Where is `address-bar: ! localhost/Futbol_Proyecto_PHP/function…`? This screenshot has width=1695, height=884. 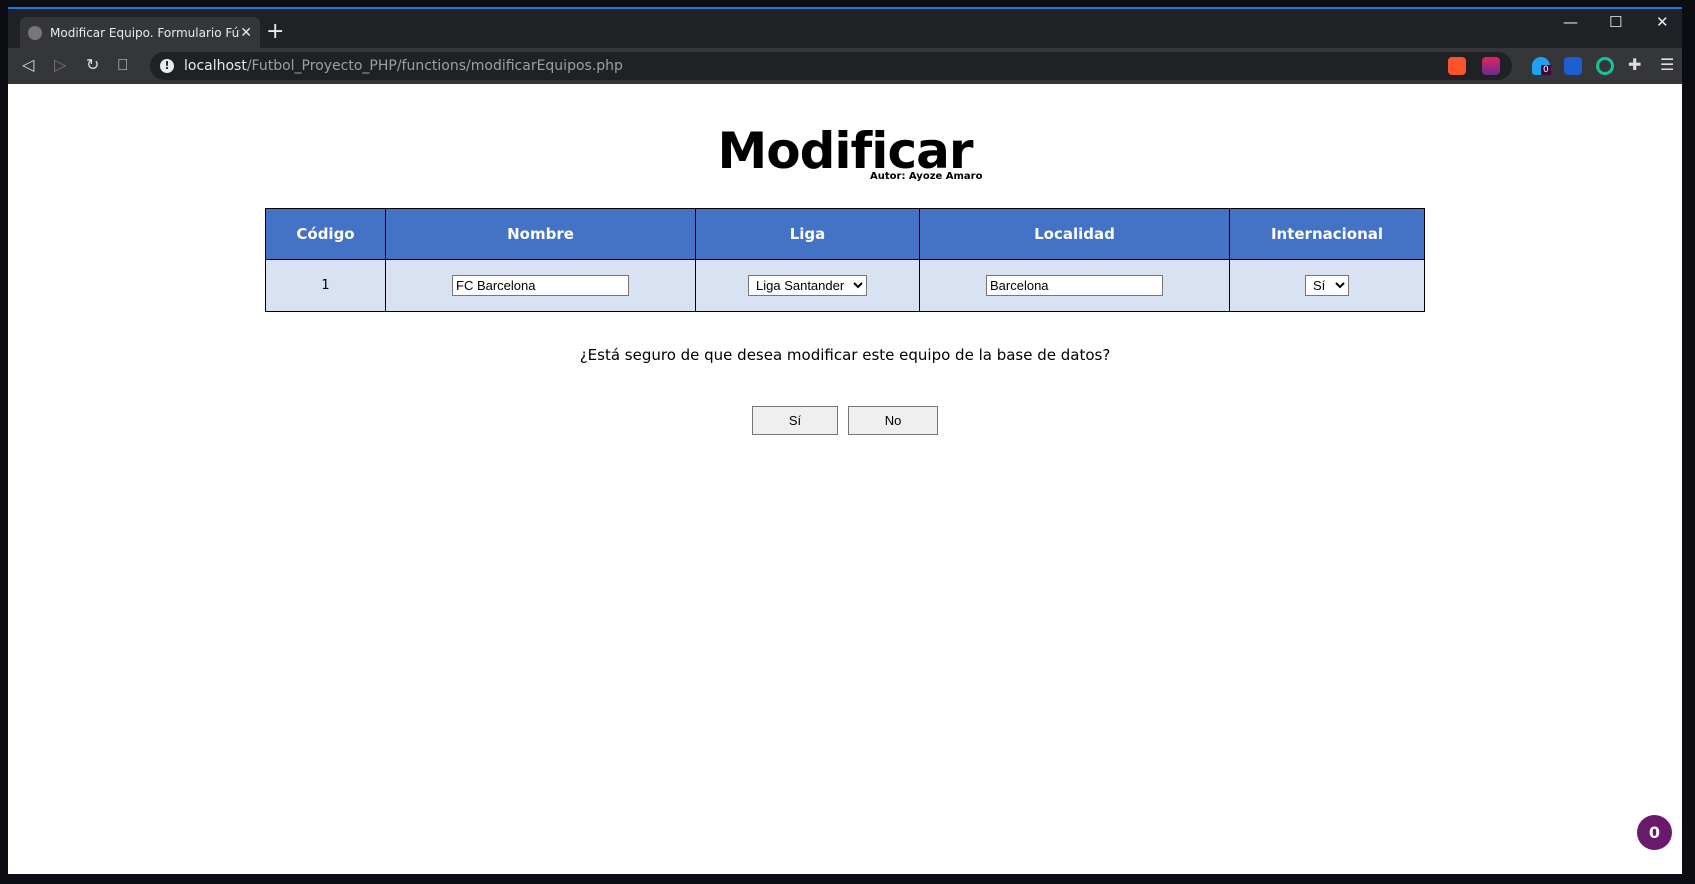 address-bar: ! localhost/Futbol_Proyecto_PHP/function… is located at coordinates (831, 66).